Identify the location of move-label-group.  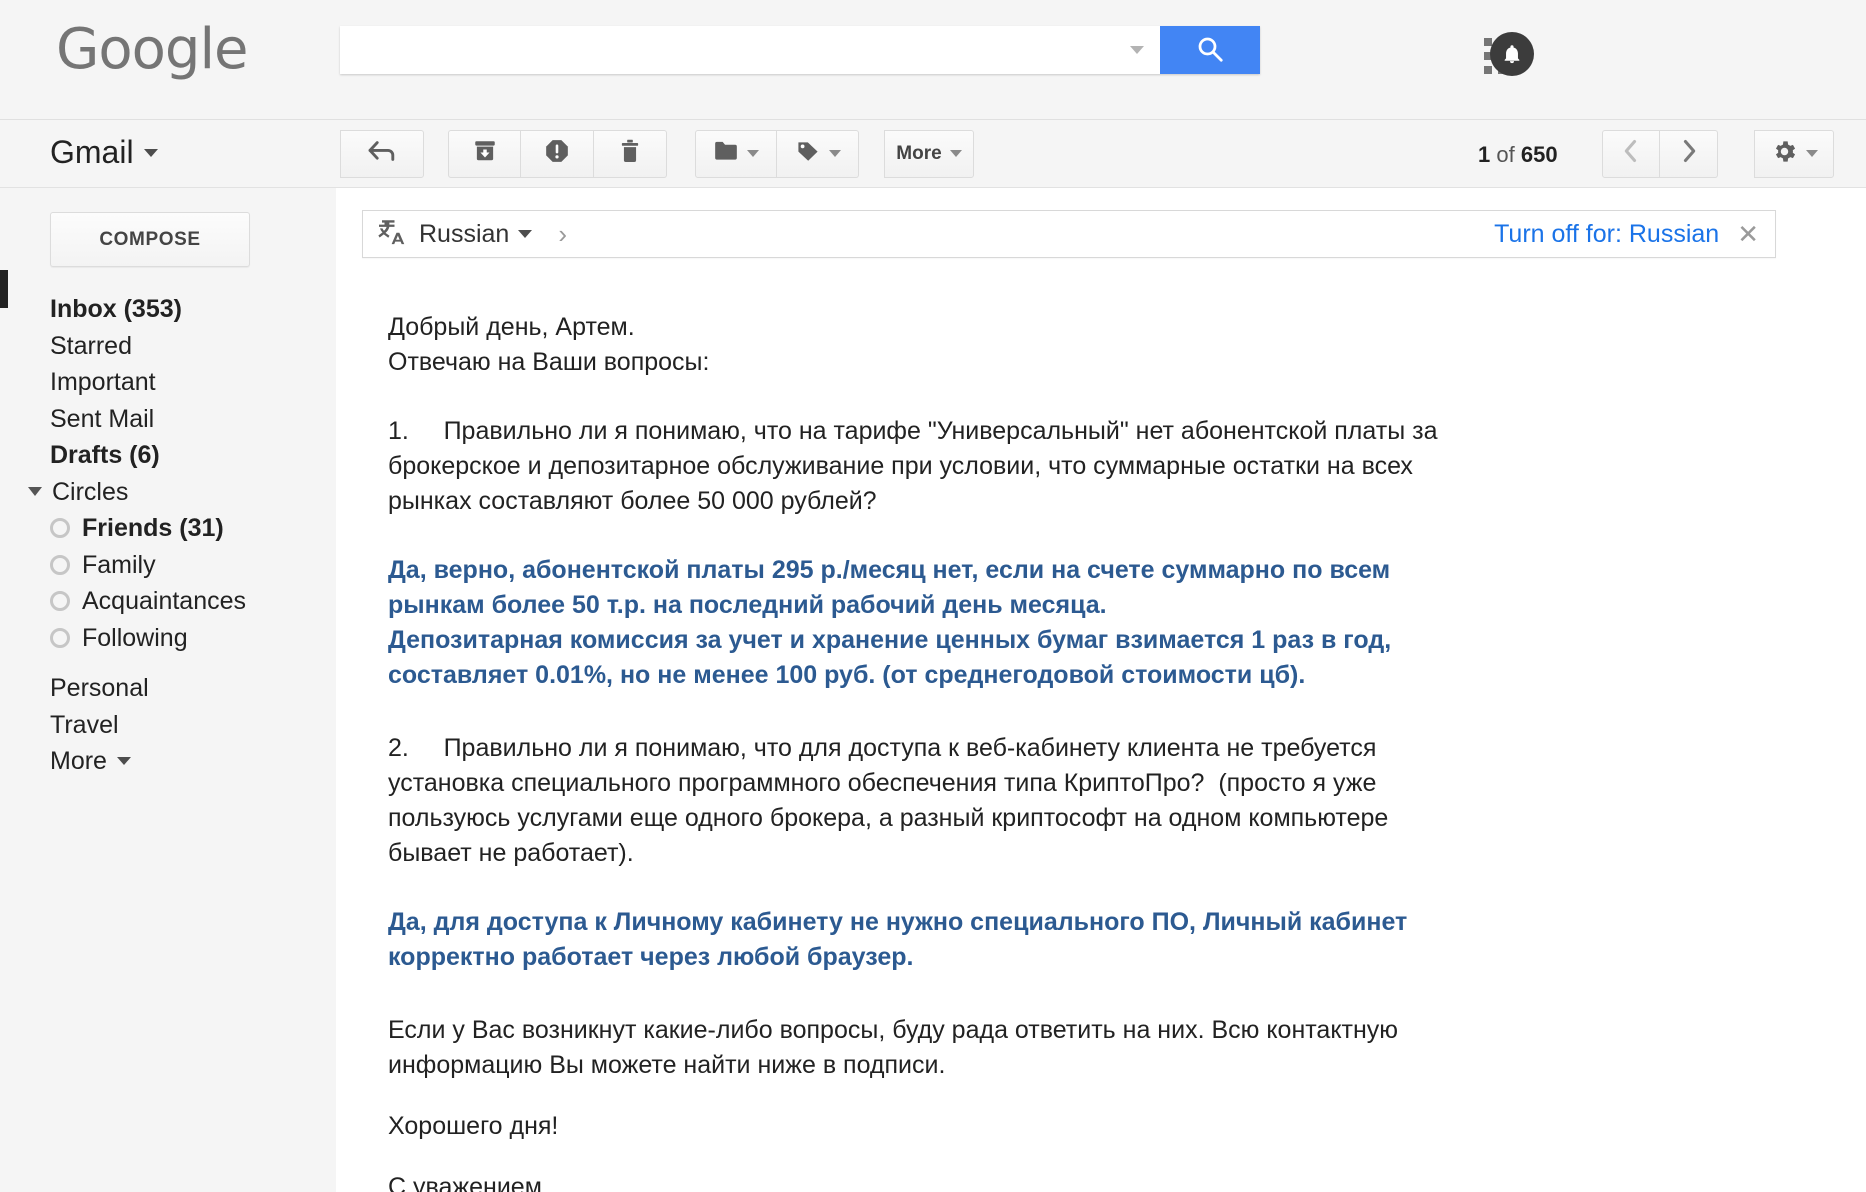
(777, 153).